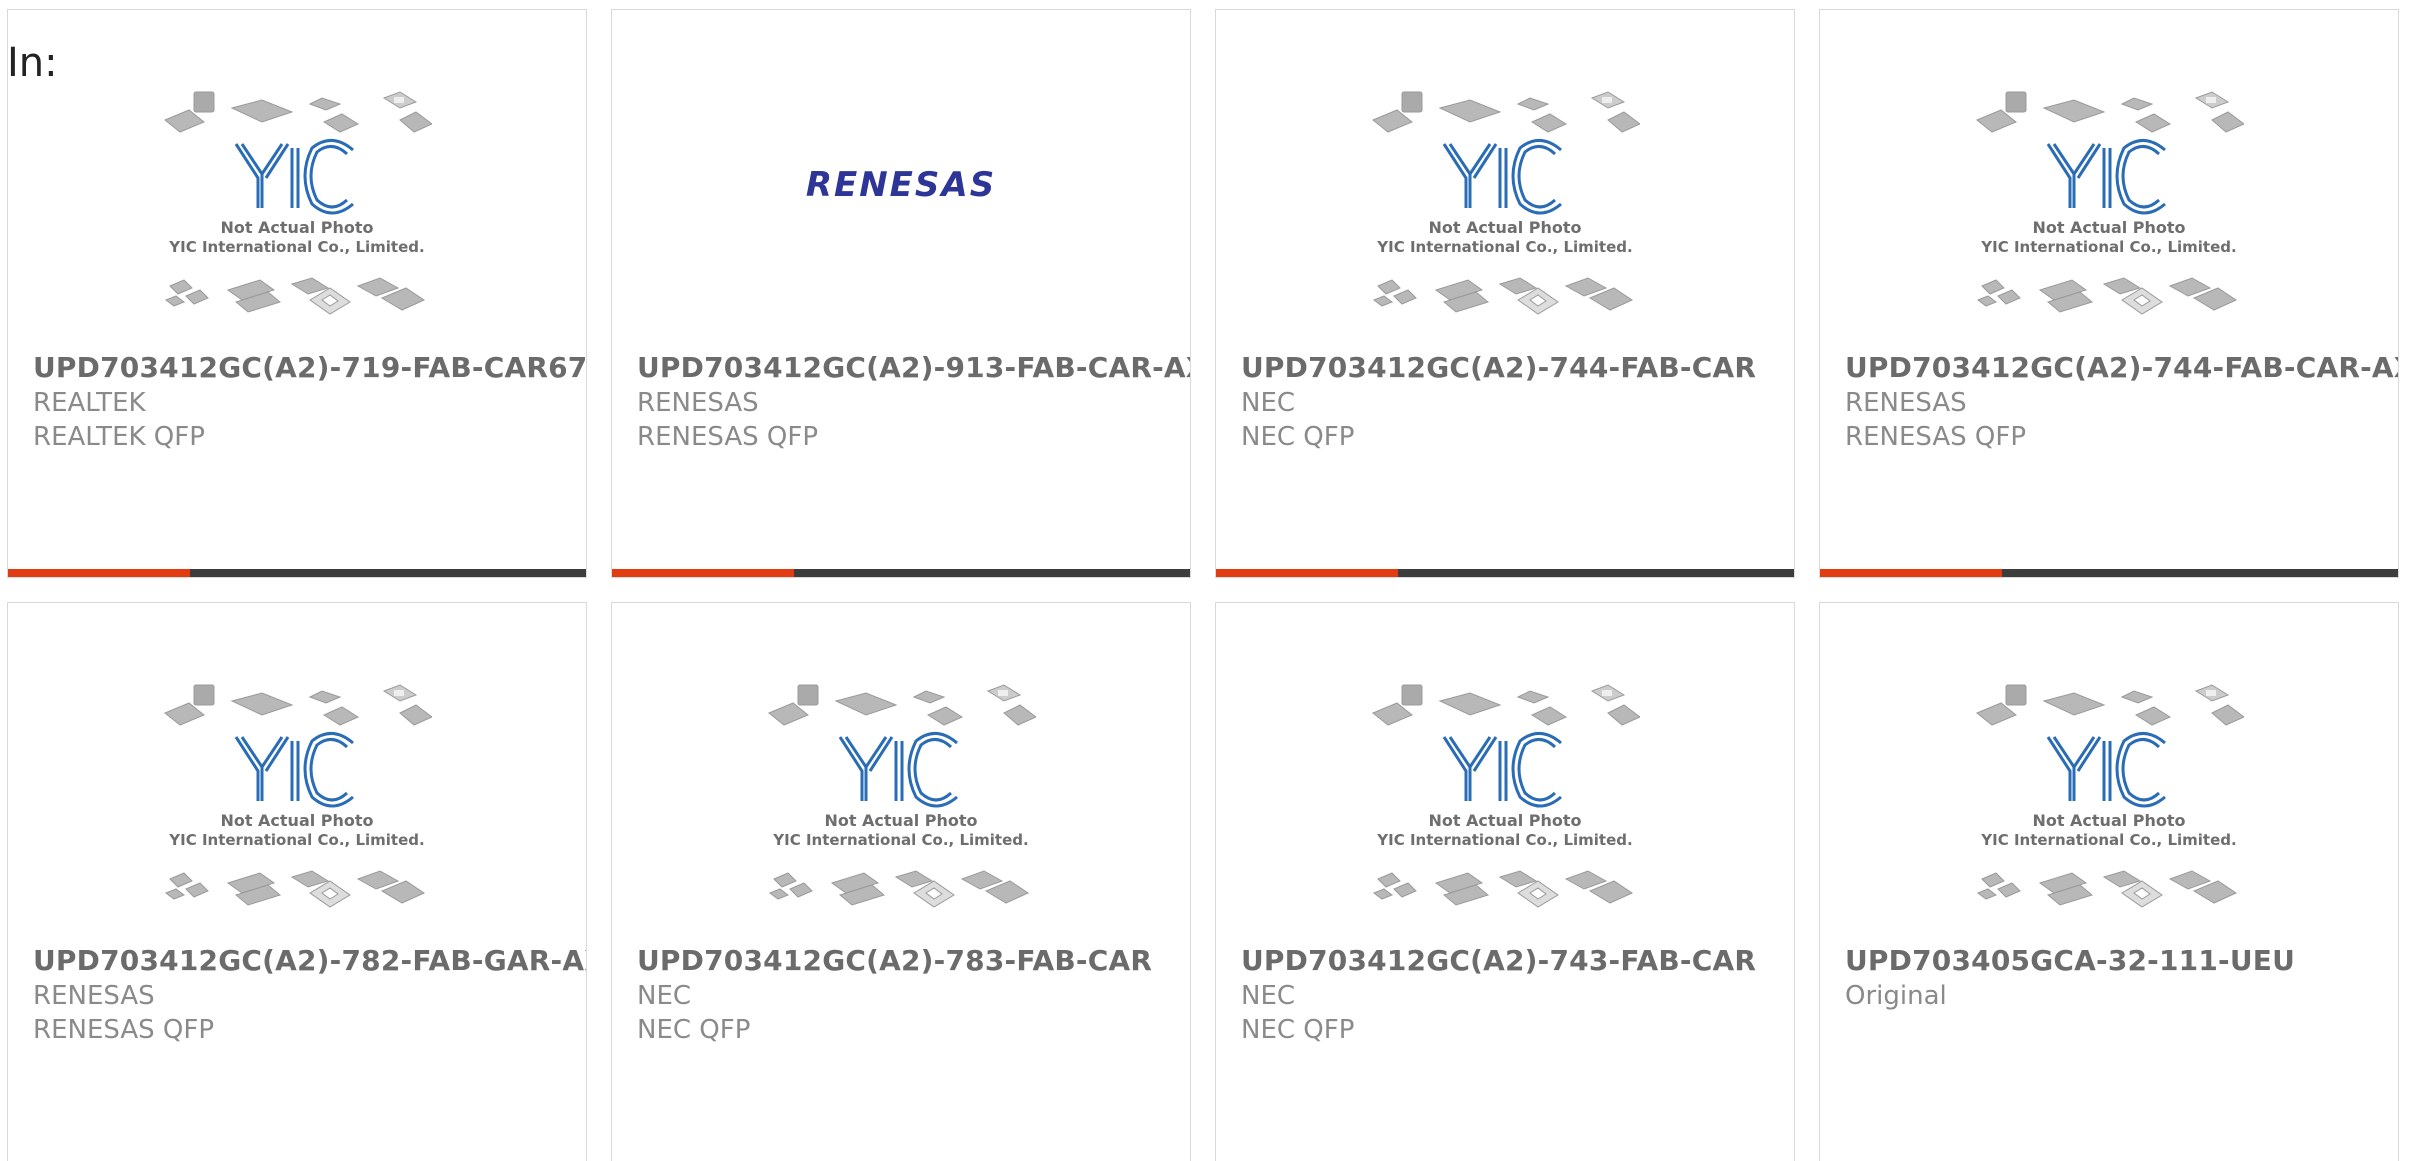 This screenshot has height=1161, width=2410. What do you see at coordinates (119, 437) in the screenshot?
I see `package-label: REALTEK QFP` at bounding box center [119, 437].